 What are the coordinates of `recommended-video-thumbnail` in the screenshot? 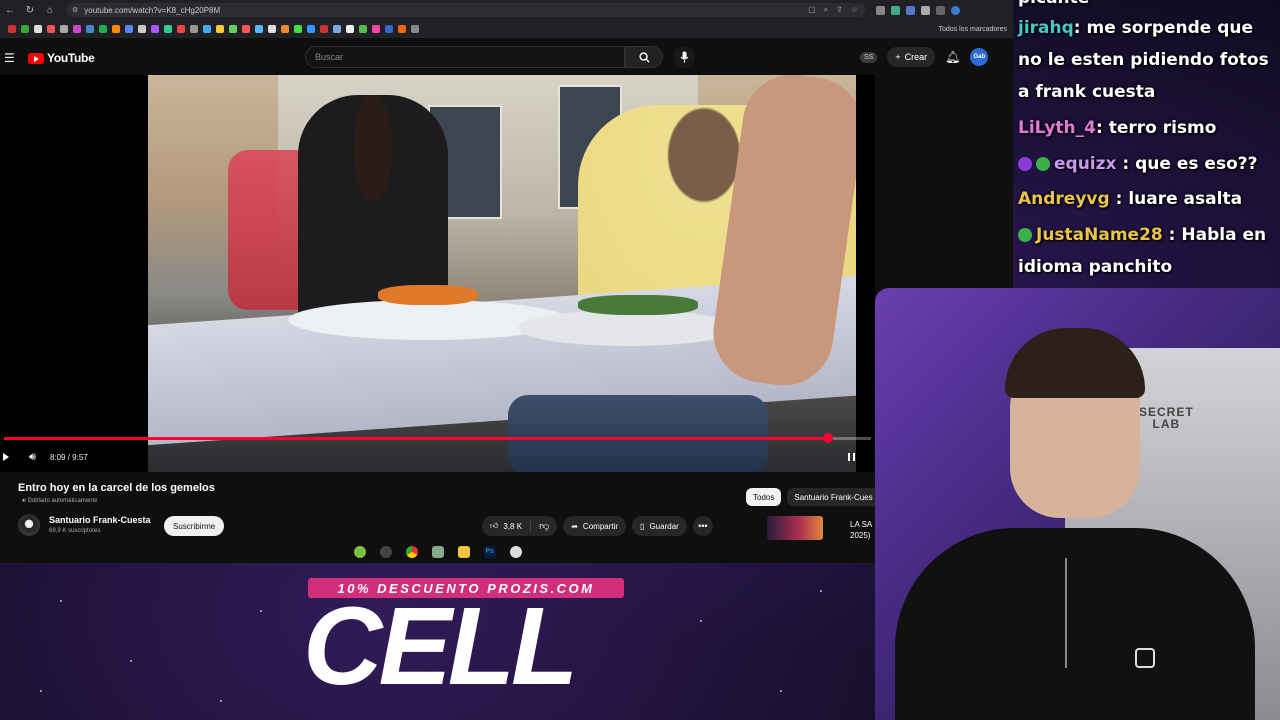 It's located at (795, 528).